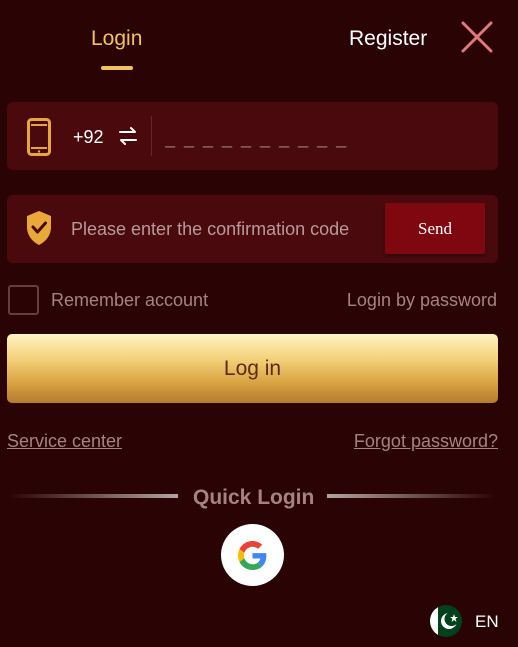 The width and height of the screenshot is (518, 647). I want to click on phone-field: +92, so click(252, 136).